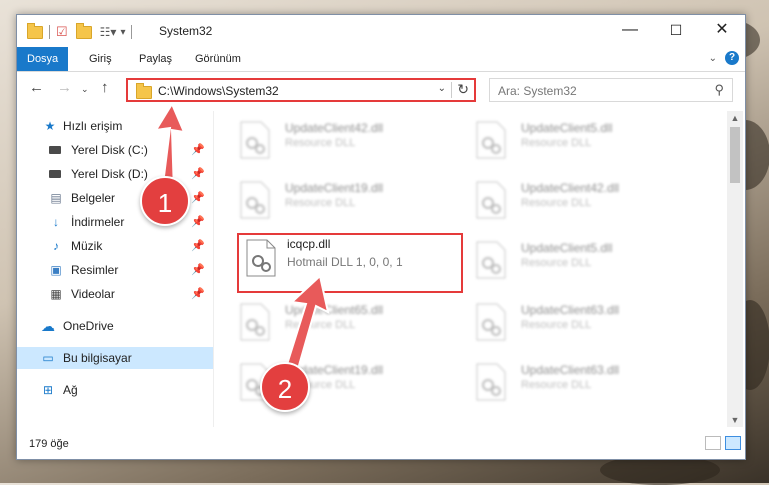 This screenshot has width=769, height=485. What do you see at coordinates (36, 87) in the screenshot?
I see `back-icon: ←` at bounding box center [36, 87].